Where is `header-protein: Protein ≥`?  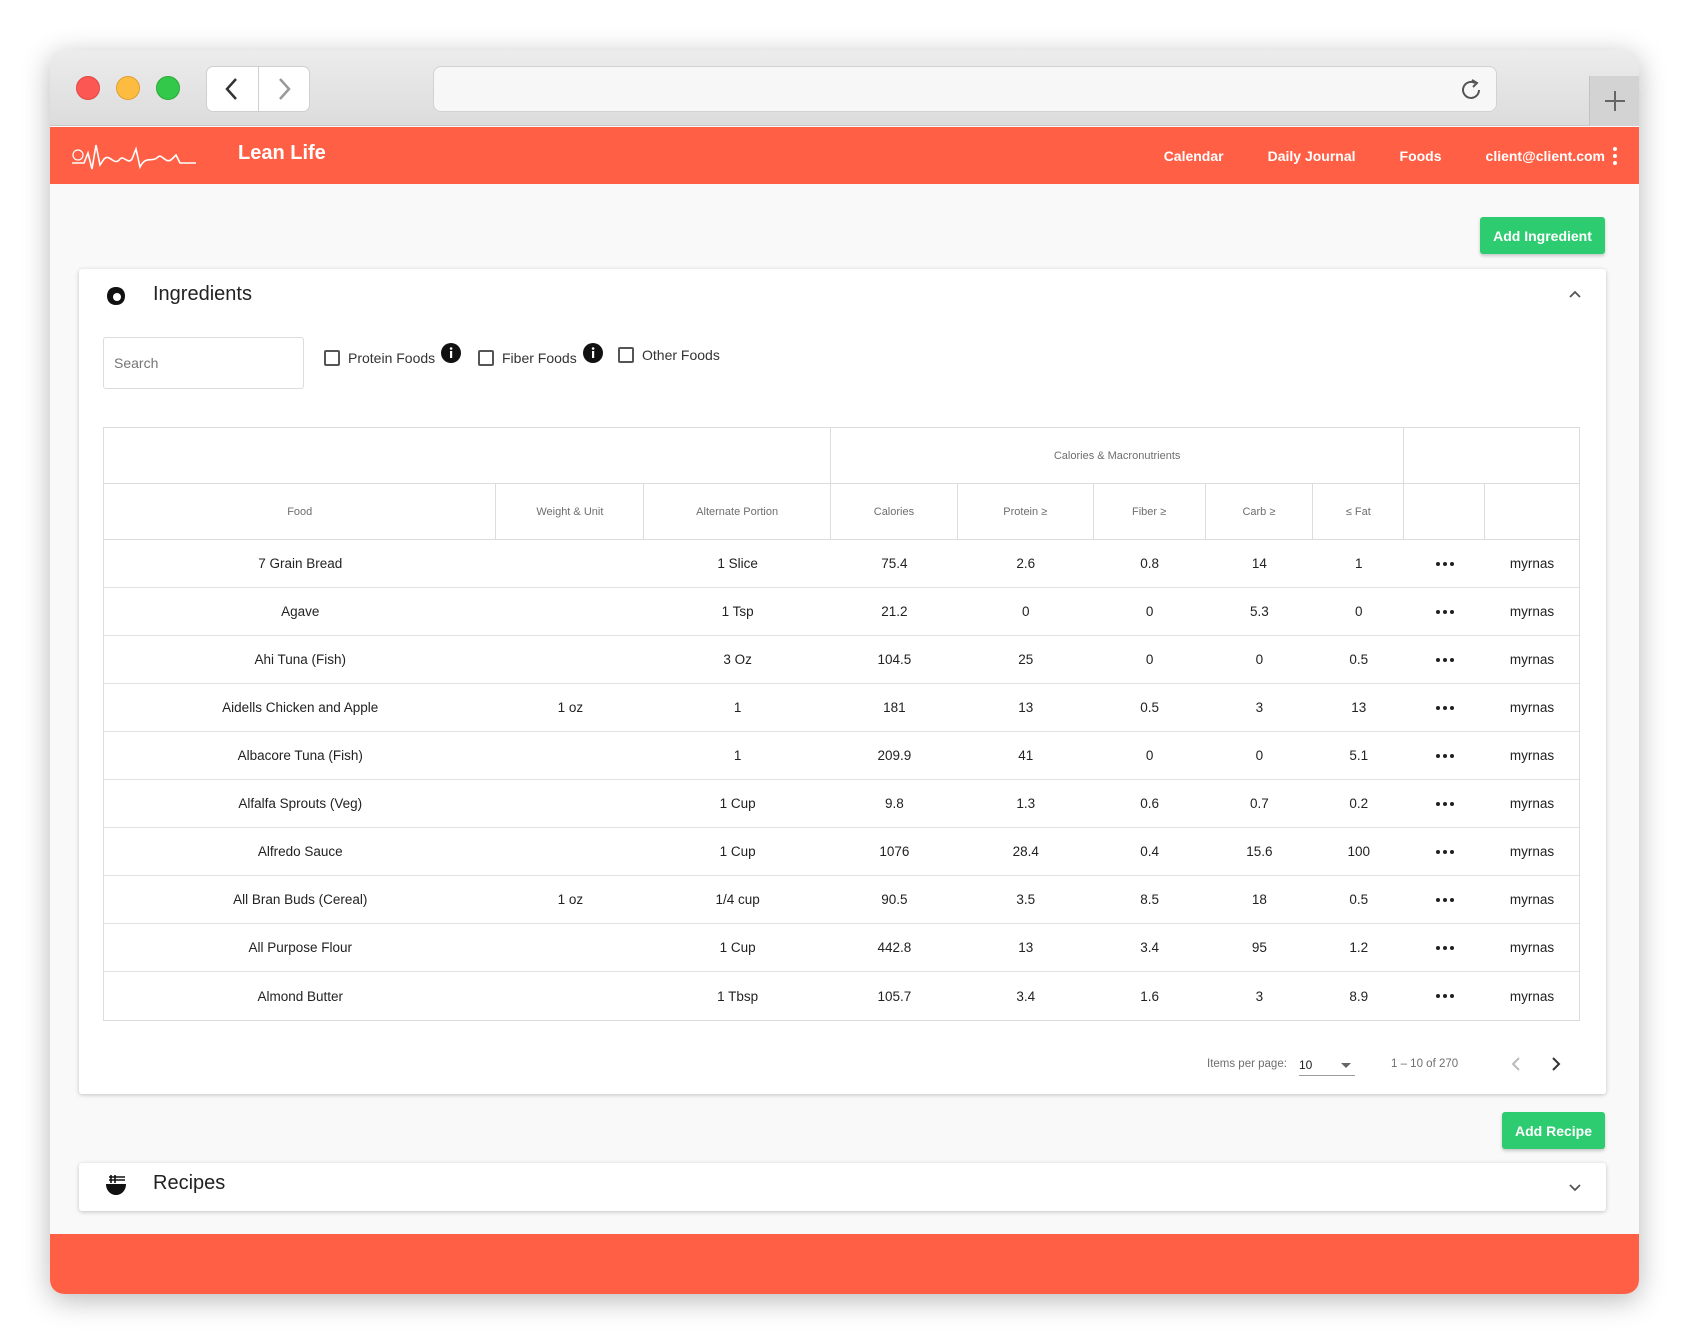 header-protein: Protein ≥ is located at coordinates (1026, 511).